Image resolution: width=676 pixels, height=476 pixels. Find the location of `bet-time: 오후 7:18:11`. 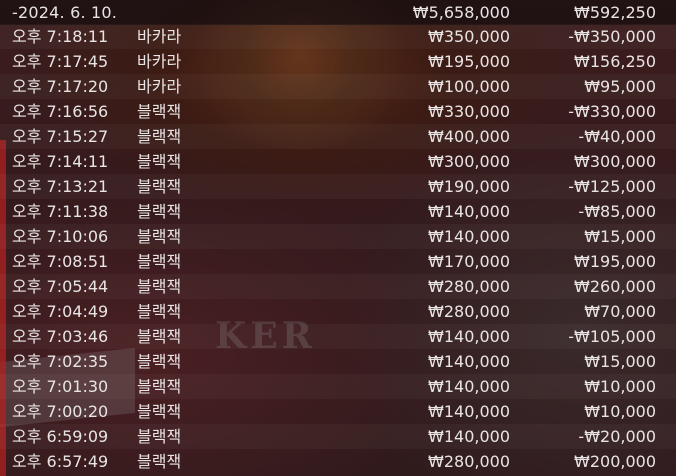

bet-time: 오후 7:18:11 is located at coordinates (60, 36).